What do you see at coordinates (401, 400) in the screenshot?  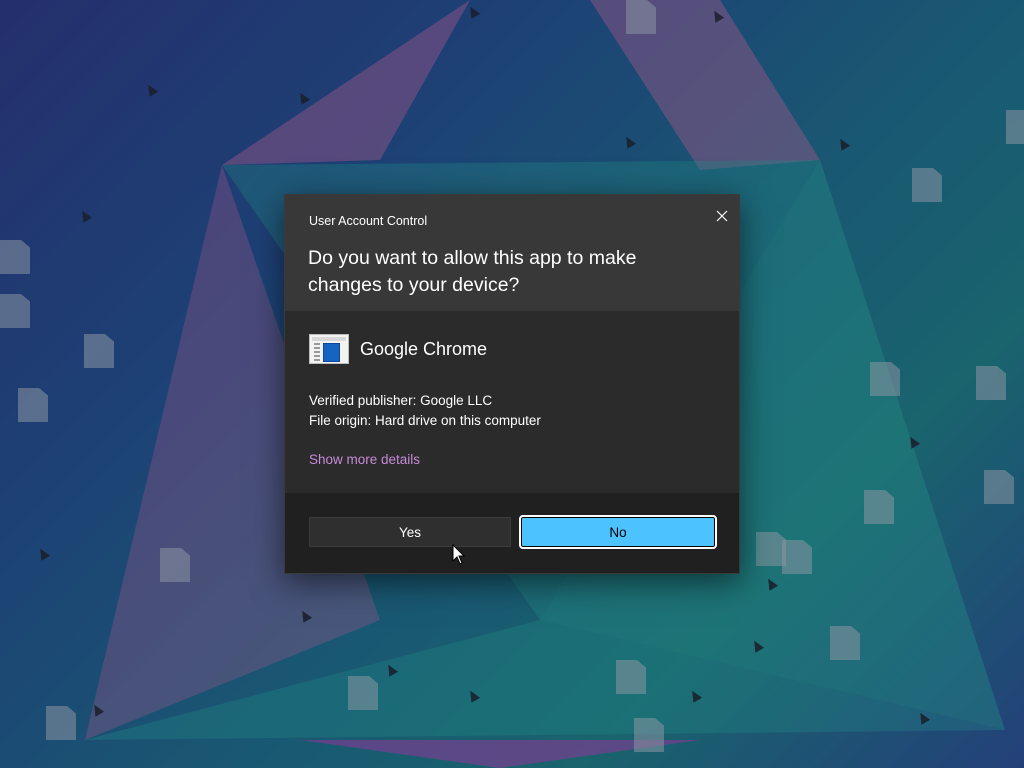 I see `verified-publisher: Verified publisher: Google LLC` at bounding box center [401, 400].